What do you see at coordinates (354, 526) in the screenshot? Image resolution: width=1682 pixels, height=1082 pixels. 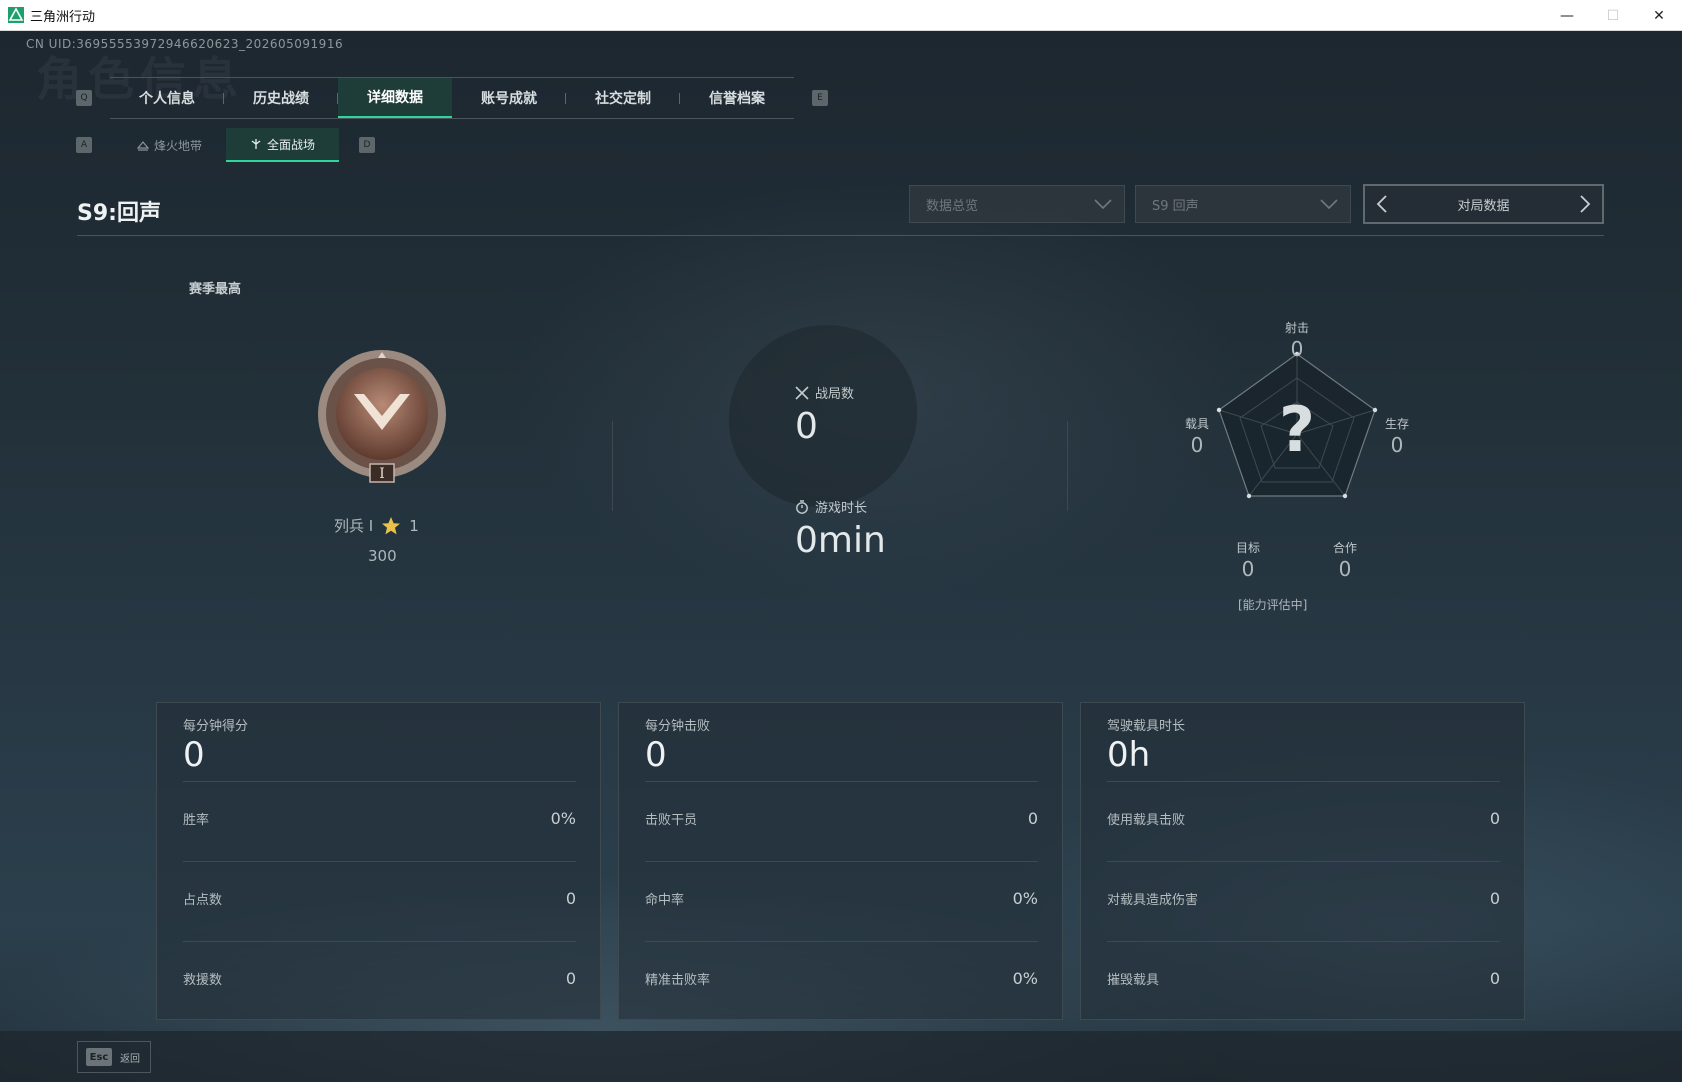 I see `rank-name: 列兵 I` at bounding box center [354, 526].